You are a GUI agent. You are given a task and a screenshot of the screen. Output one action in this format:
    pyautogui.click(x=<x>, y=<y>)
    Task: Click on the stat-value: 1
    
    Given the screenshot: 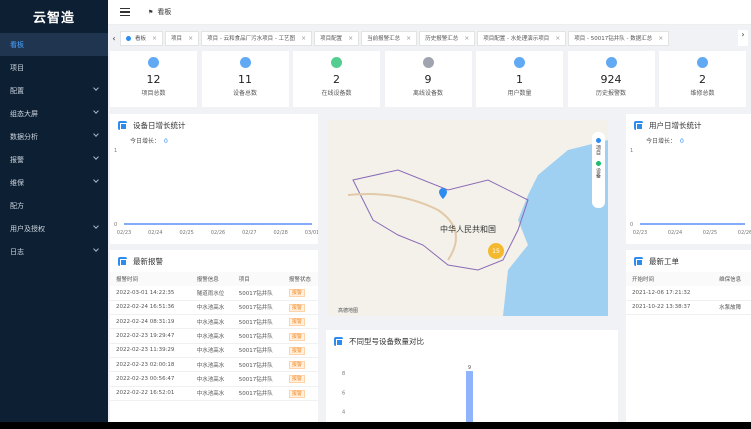 What is the action you would take?
    pyautogui.click(x=519, y=79)
    